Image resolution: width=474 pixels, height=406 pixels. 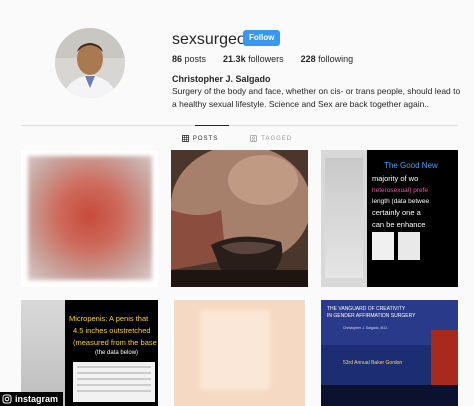 I want to click on profile-stats: 86 posts 21.3k followers 228 following, so click(x=262, y=59).